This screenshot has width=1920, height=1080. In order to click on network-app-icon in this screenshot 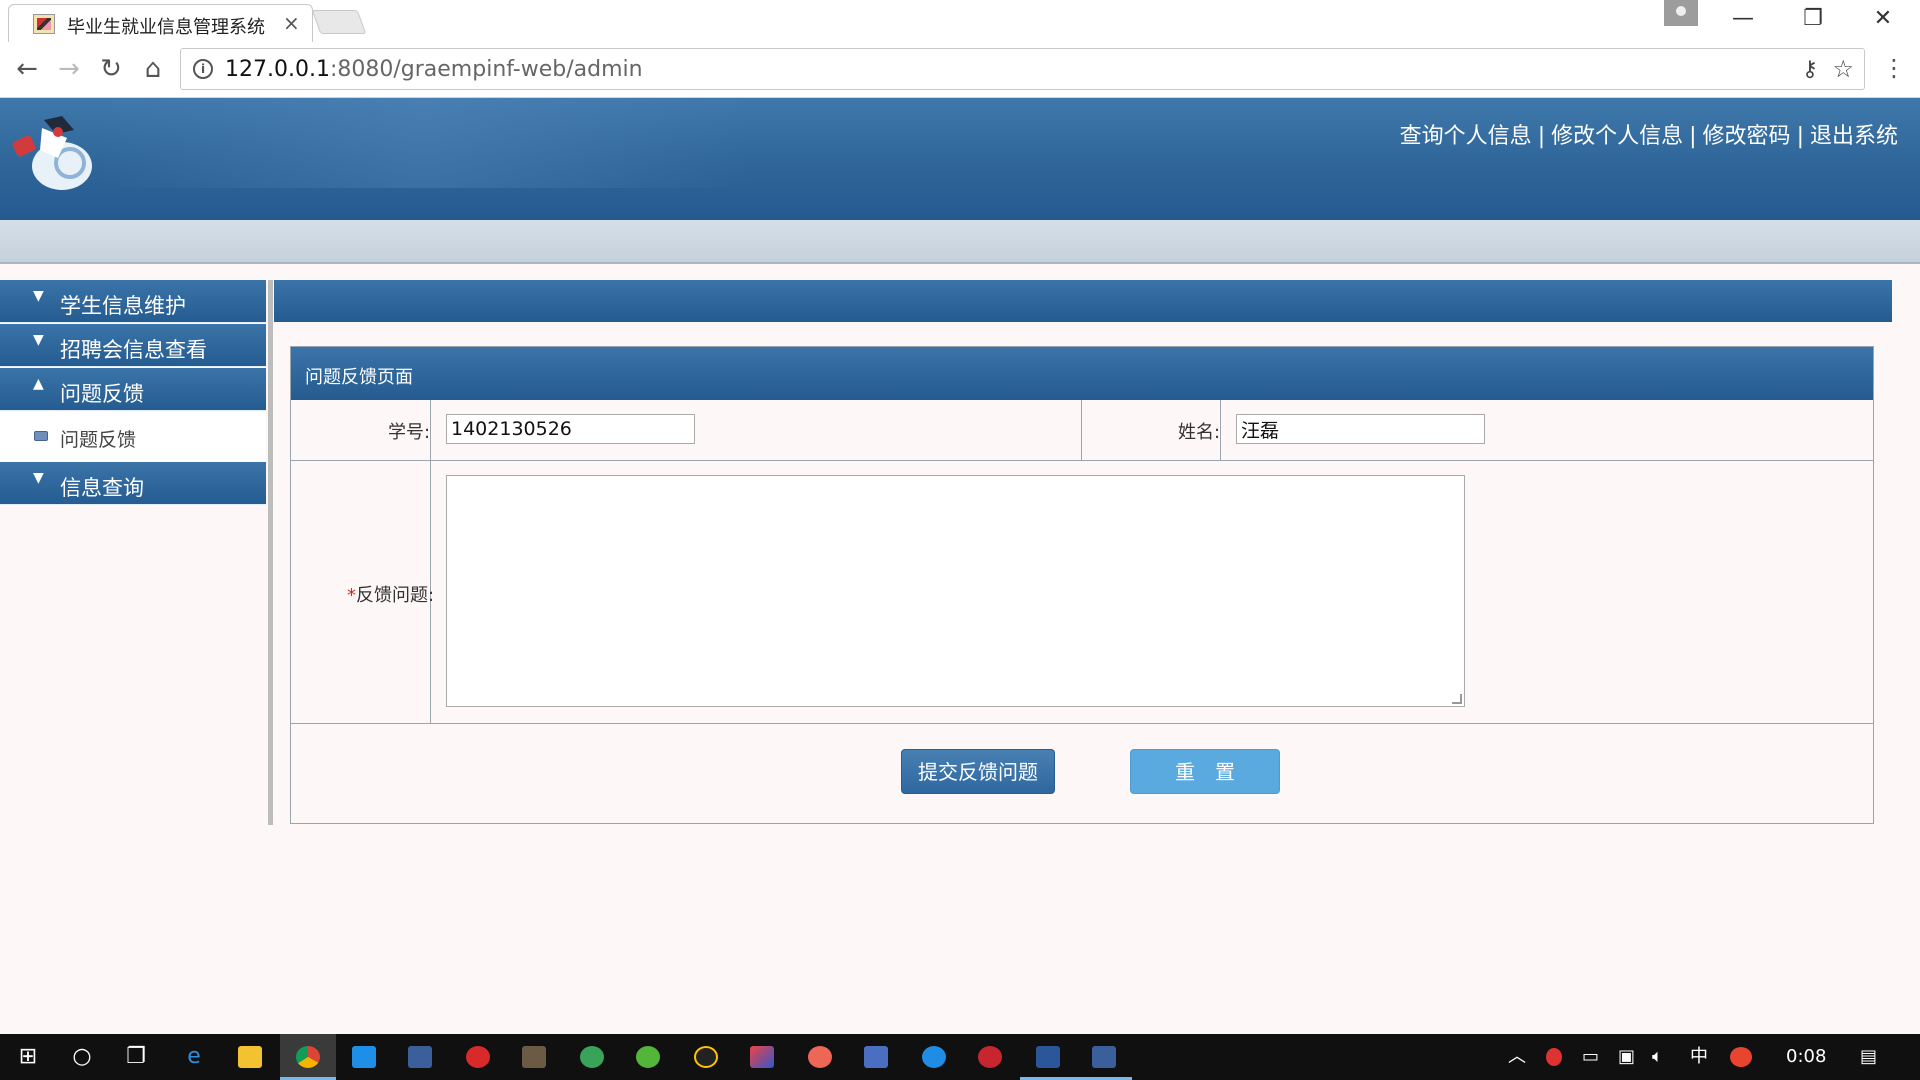, I will do `click(876, 1057)`.